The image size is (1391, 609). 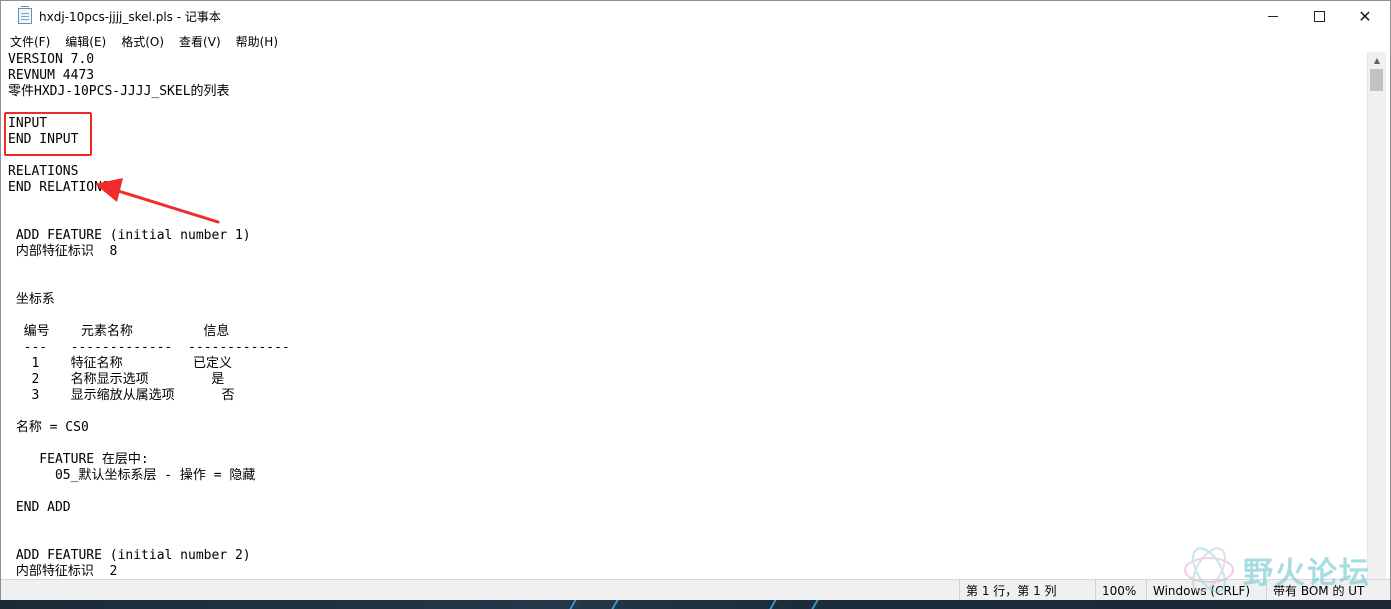 I want to click on menu-bar: 文件(F) 编辑(E) 格式(O) 查看(V) 帮助(H), so click(x=695, y=41).